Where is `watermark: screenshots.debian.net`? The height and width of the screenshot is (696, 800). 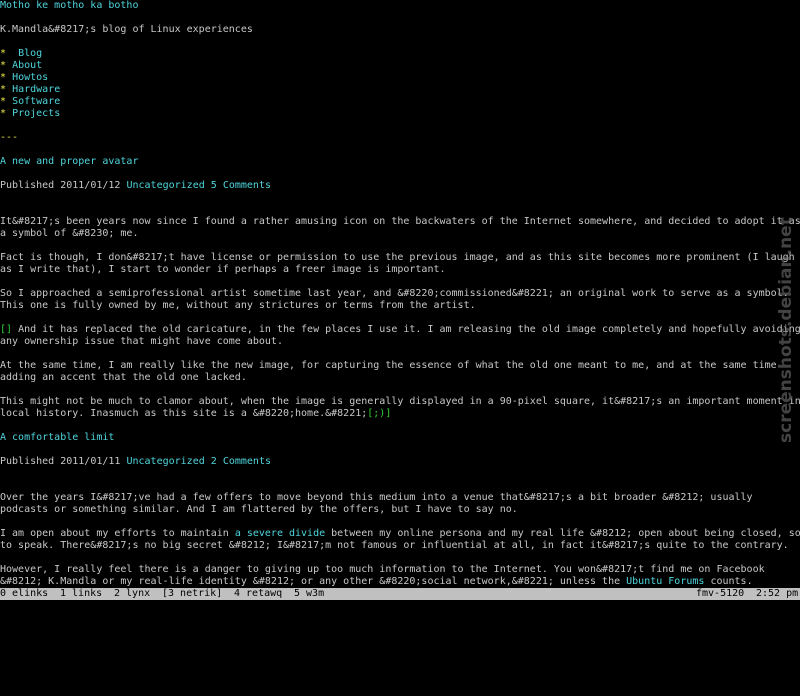 watermark: screenshots.debian.net is located at coordinates (786, 330).